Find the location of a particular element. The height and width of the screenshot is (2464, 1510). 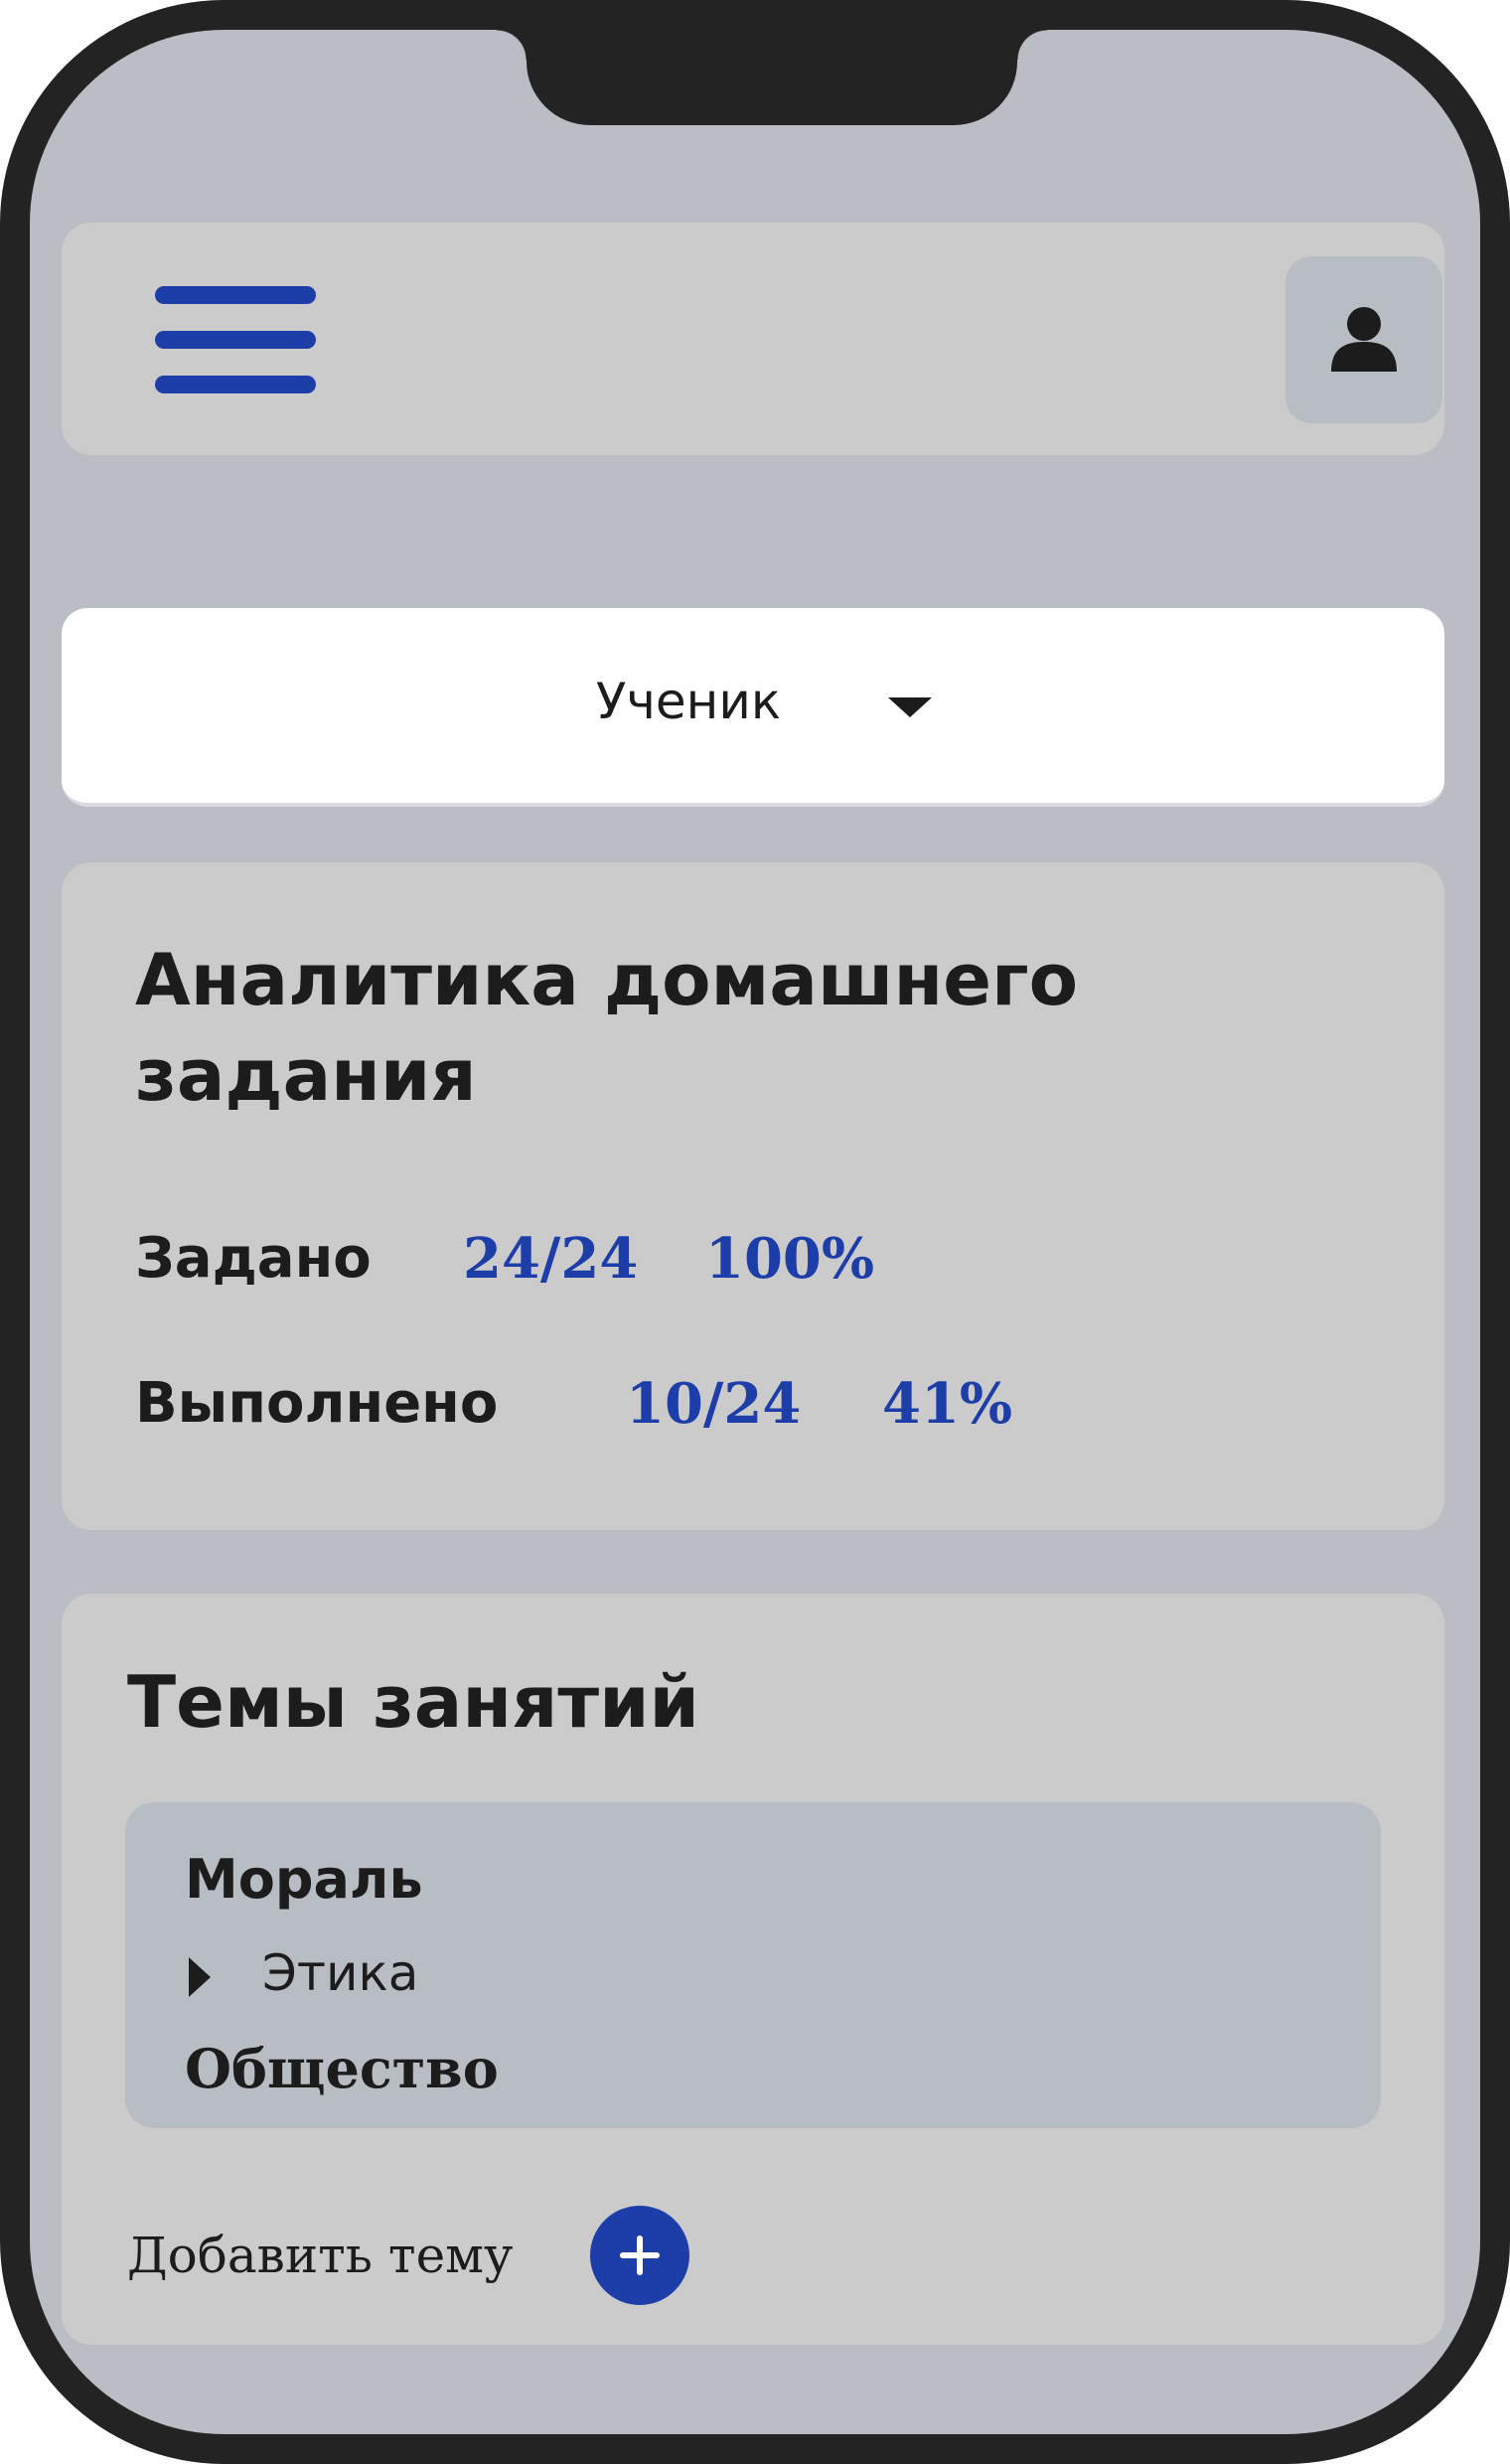

stat-completed-label: Выполнено is located at coordinates (317, 1403).